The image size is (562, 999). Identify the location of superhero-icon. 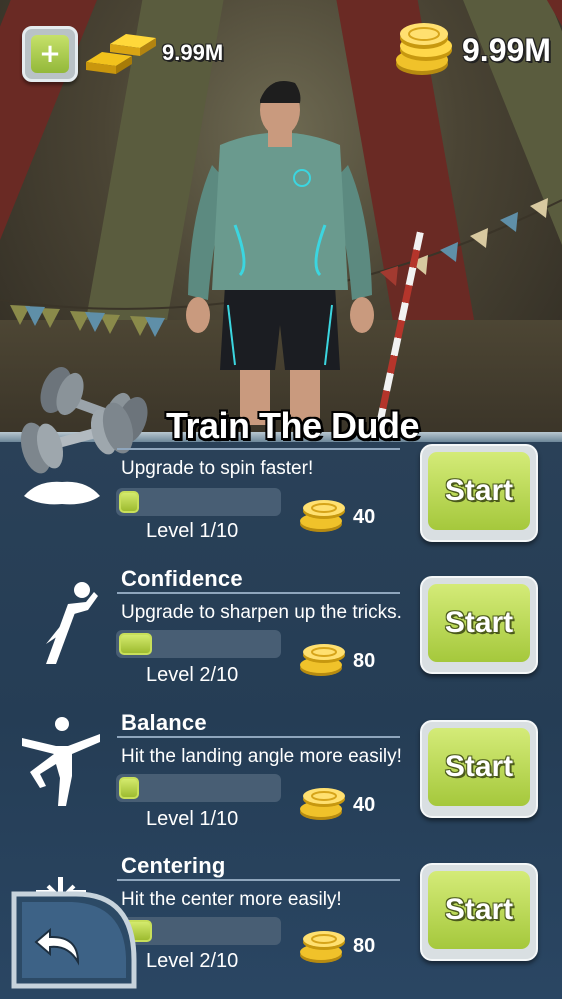
(72, 623).